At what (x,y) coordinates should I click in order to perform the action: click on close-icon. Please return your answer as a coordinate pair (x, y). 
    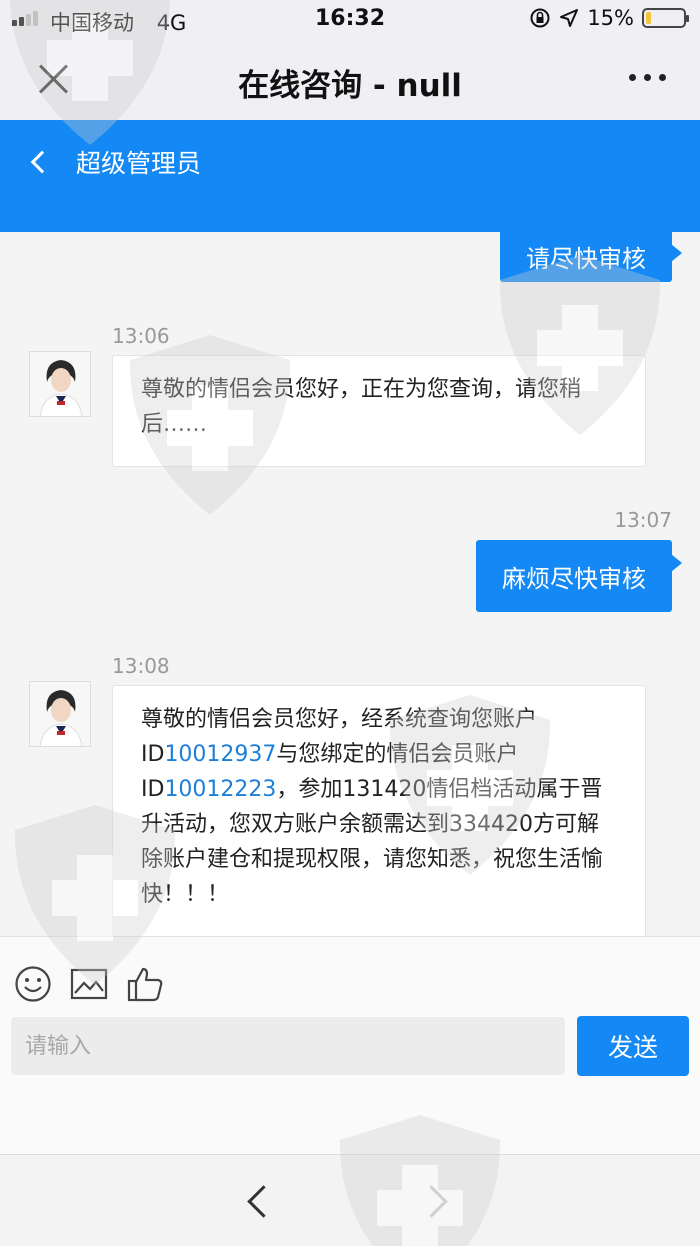
    Looking at the image, I should click on (54, 80).